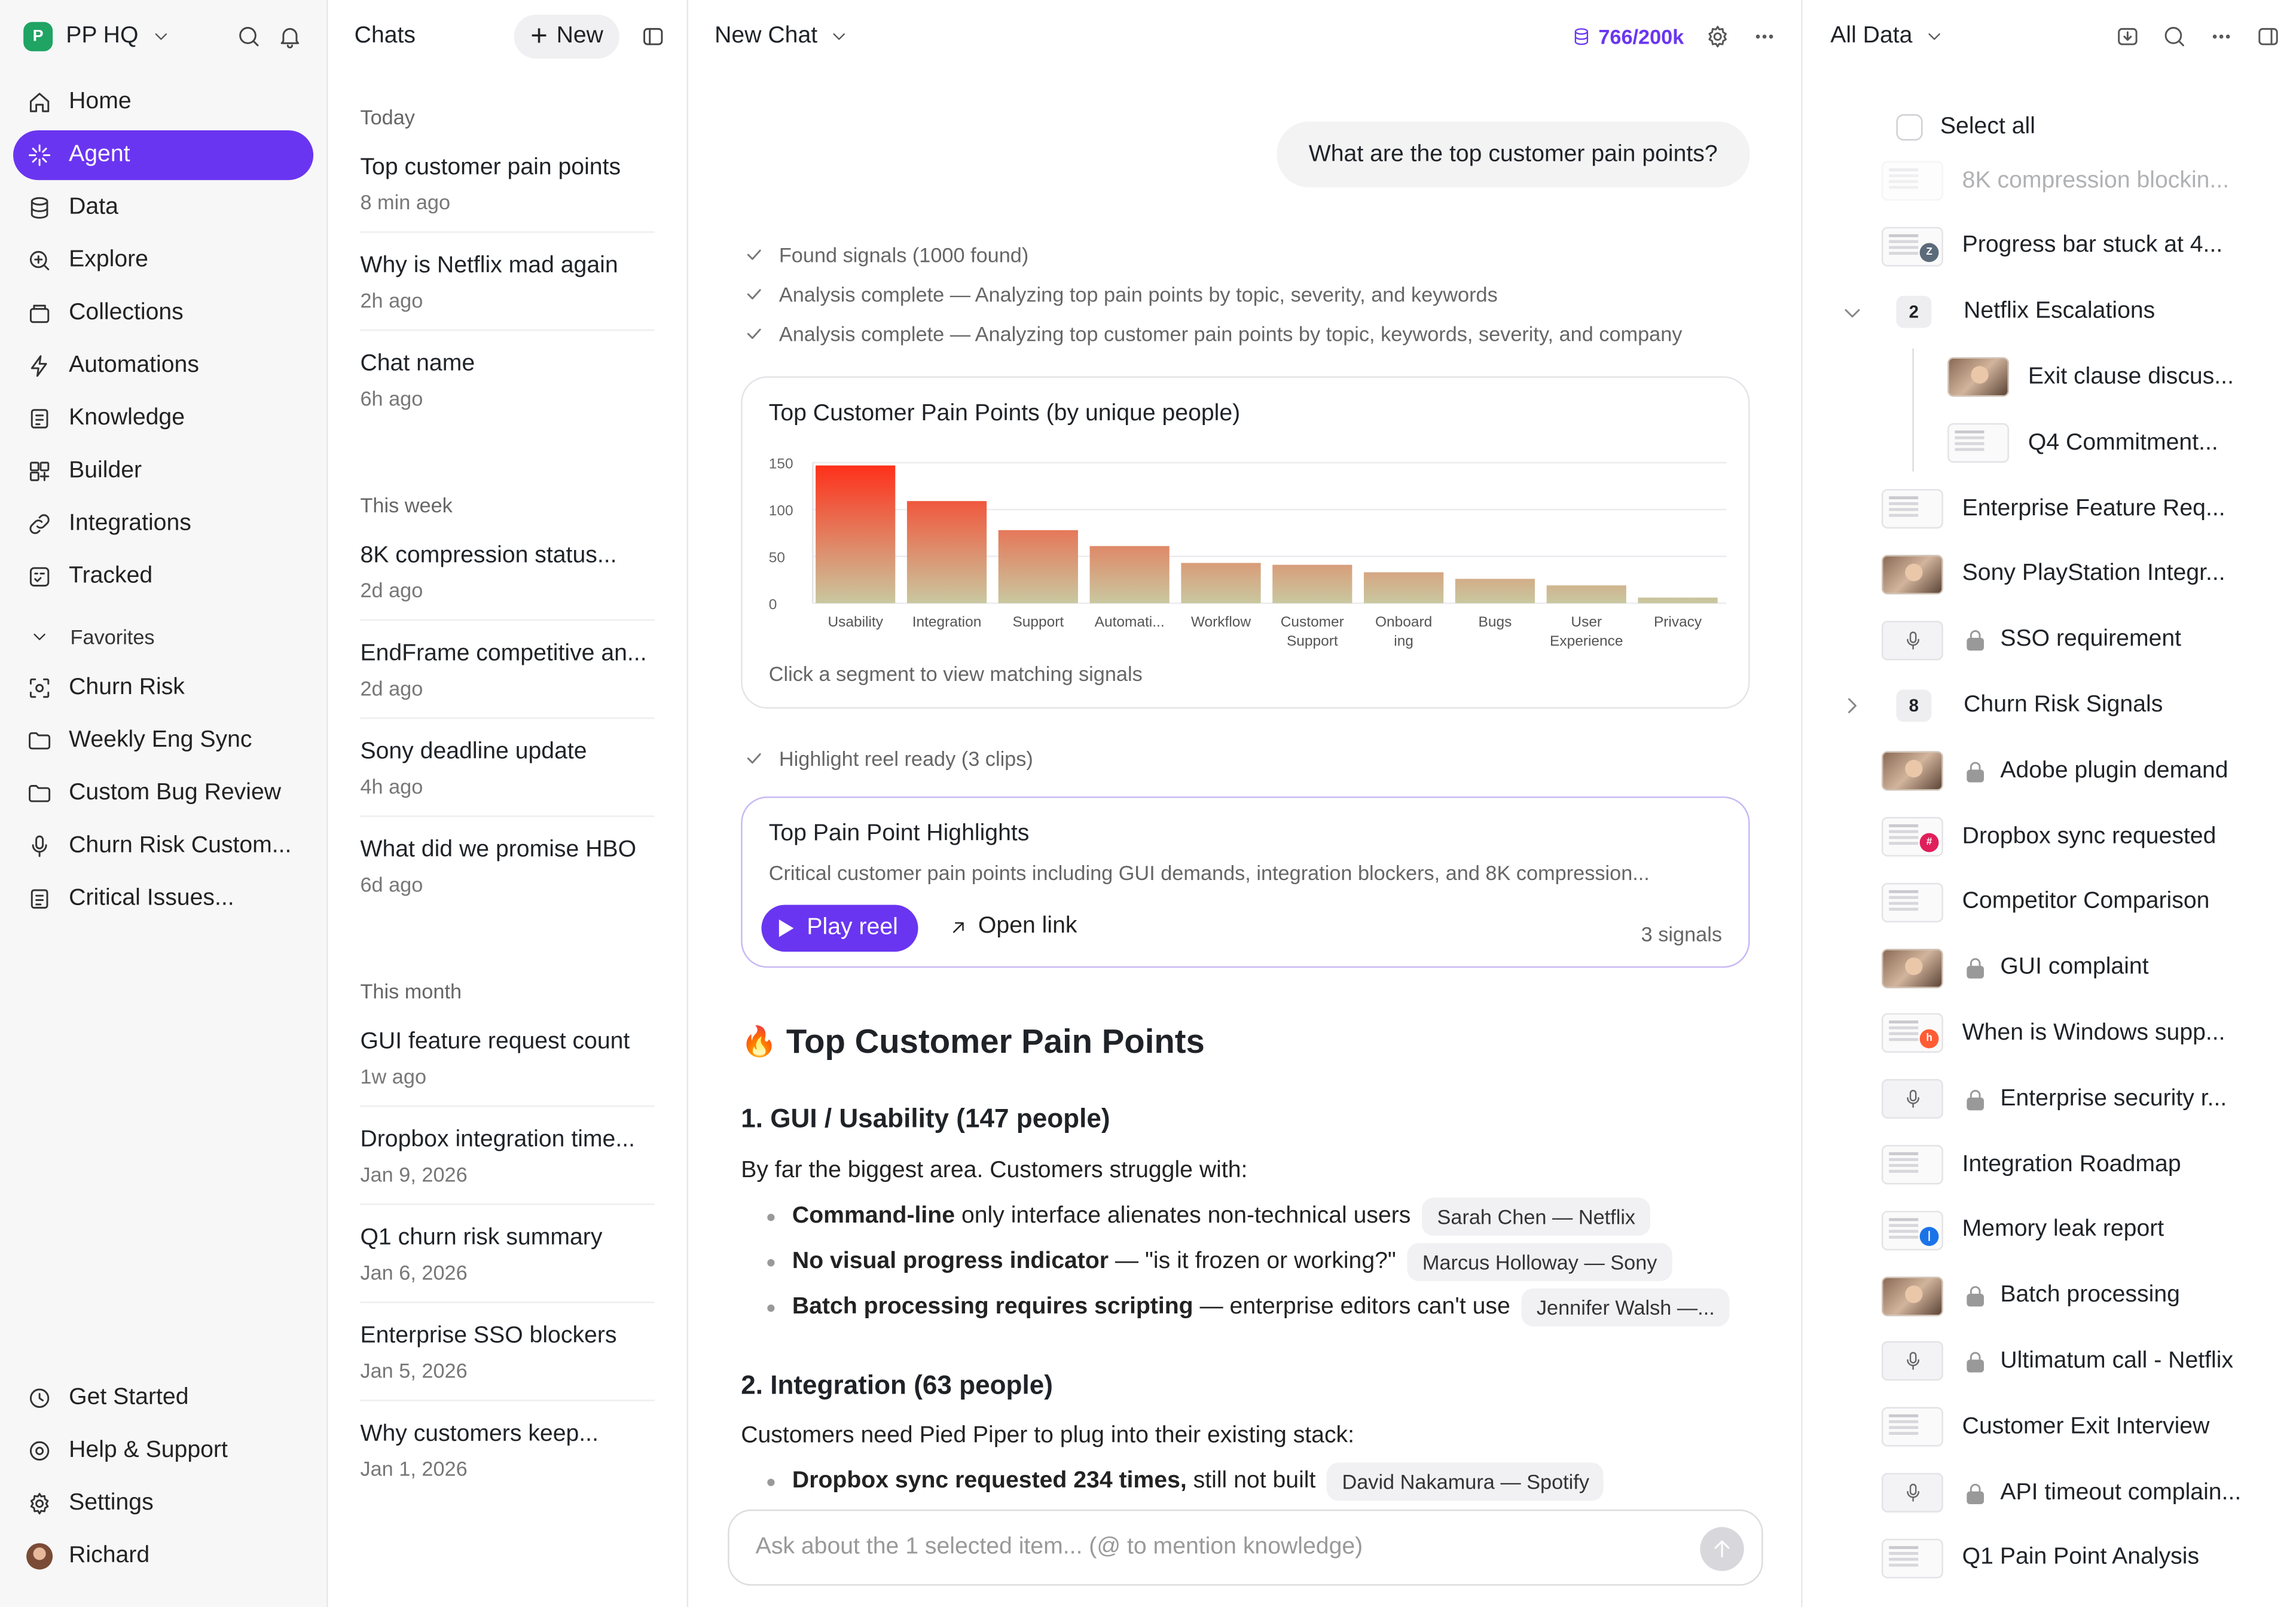  What do you see at coordinates (507, 670) in the screenshot?
I see `chat-item: EndFrame competitive an... 2d ago` at bounding box center [507, 670].